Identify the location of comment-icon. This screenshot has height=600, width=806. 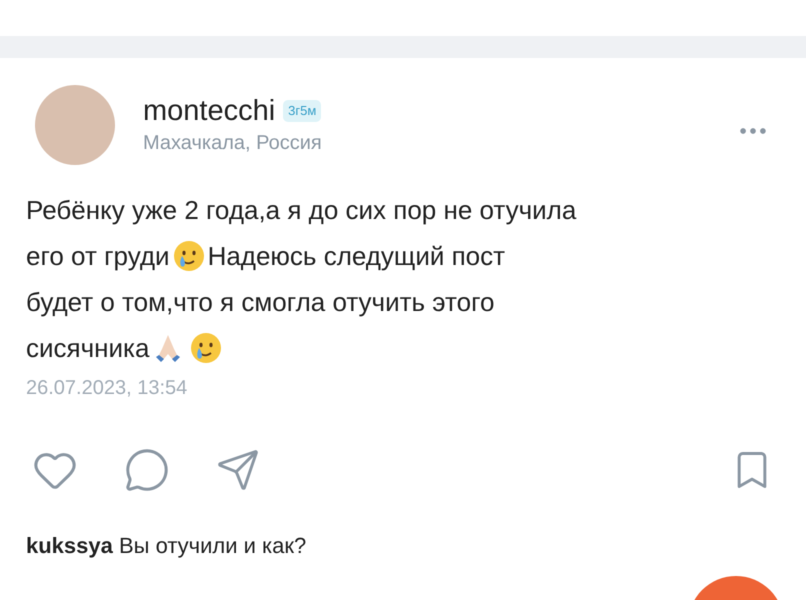
(147, 470).